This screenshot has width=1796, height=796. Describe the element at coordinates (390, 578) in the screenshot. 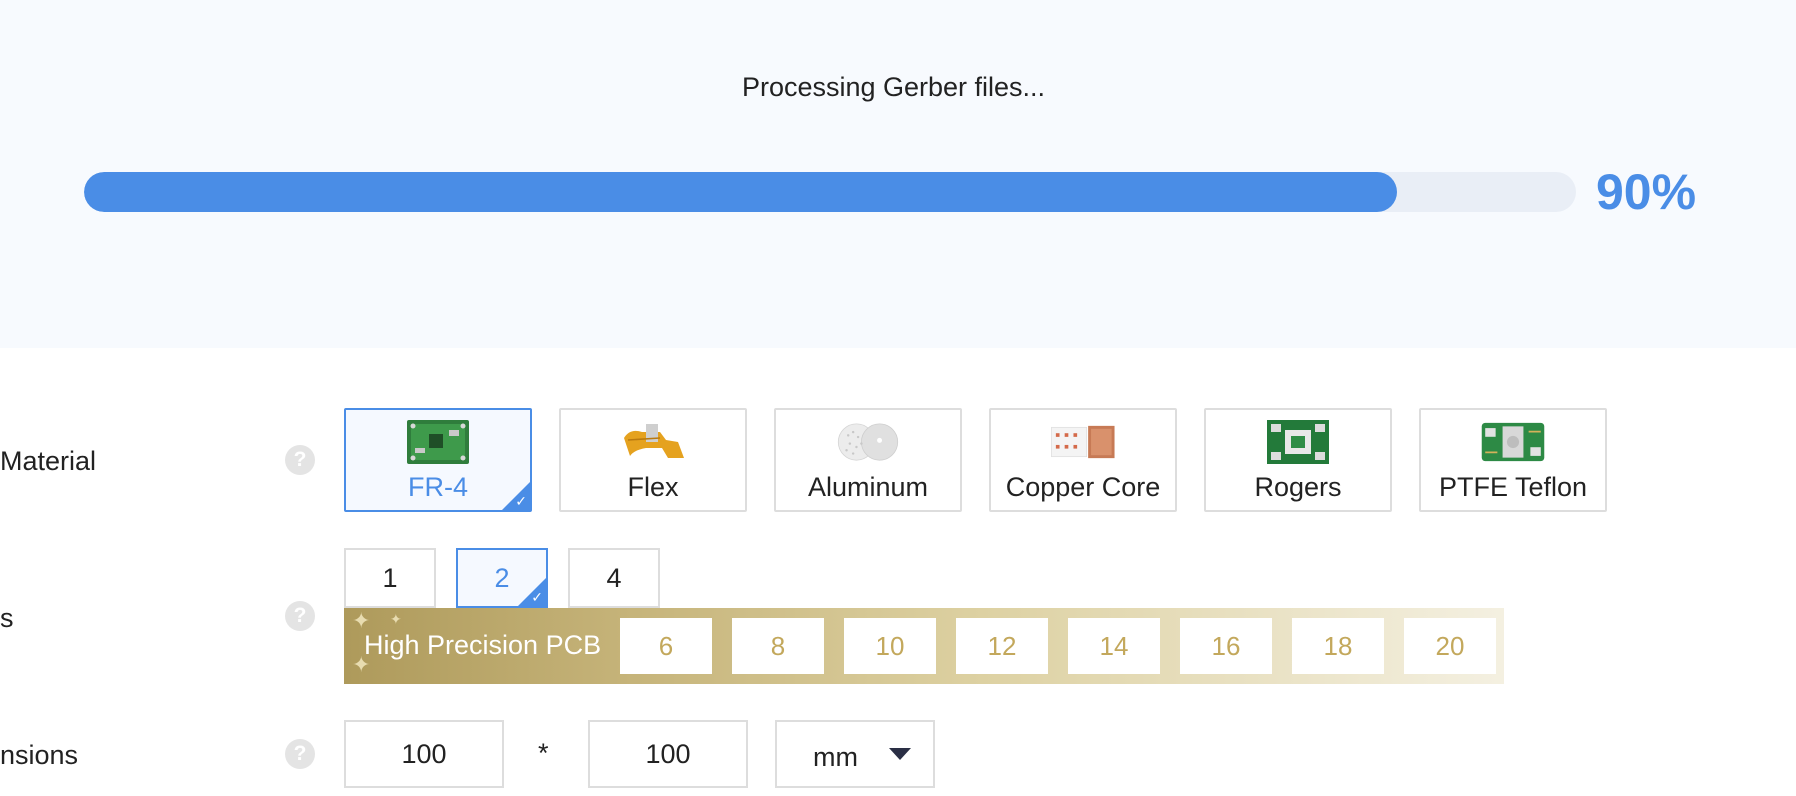

I see `layer-option-1: 1` at that location.